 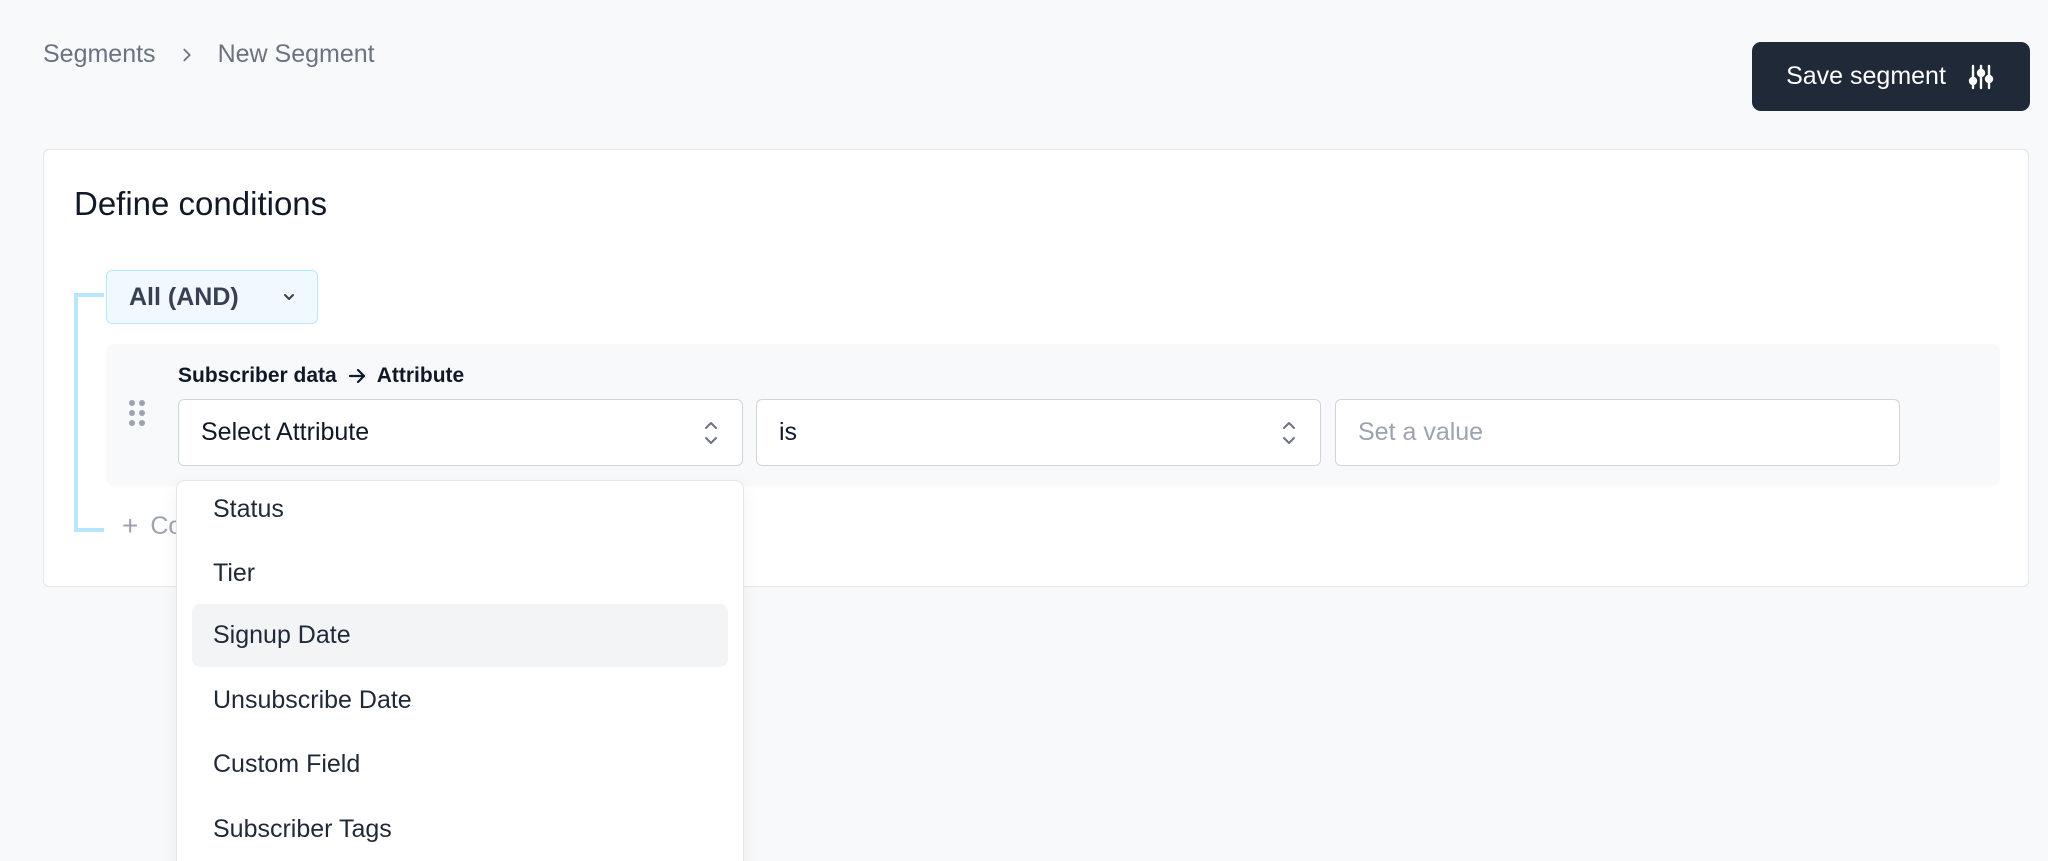 What do you see at coordinates (282, 635) in the screenshot?
I see `menu-item-label: Signup Date` at bounding box center [282, 635].